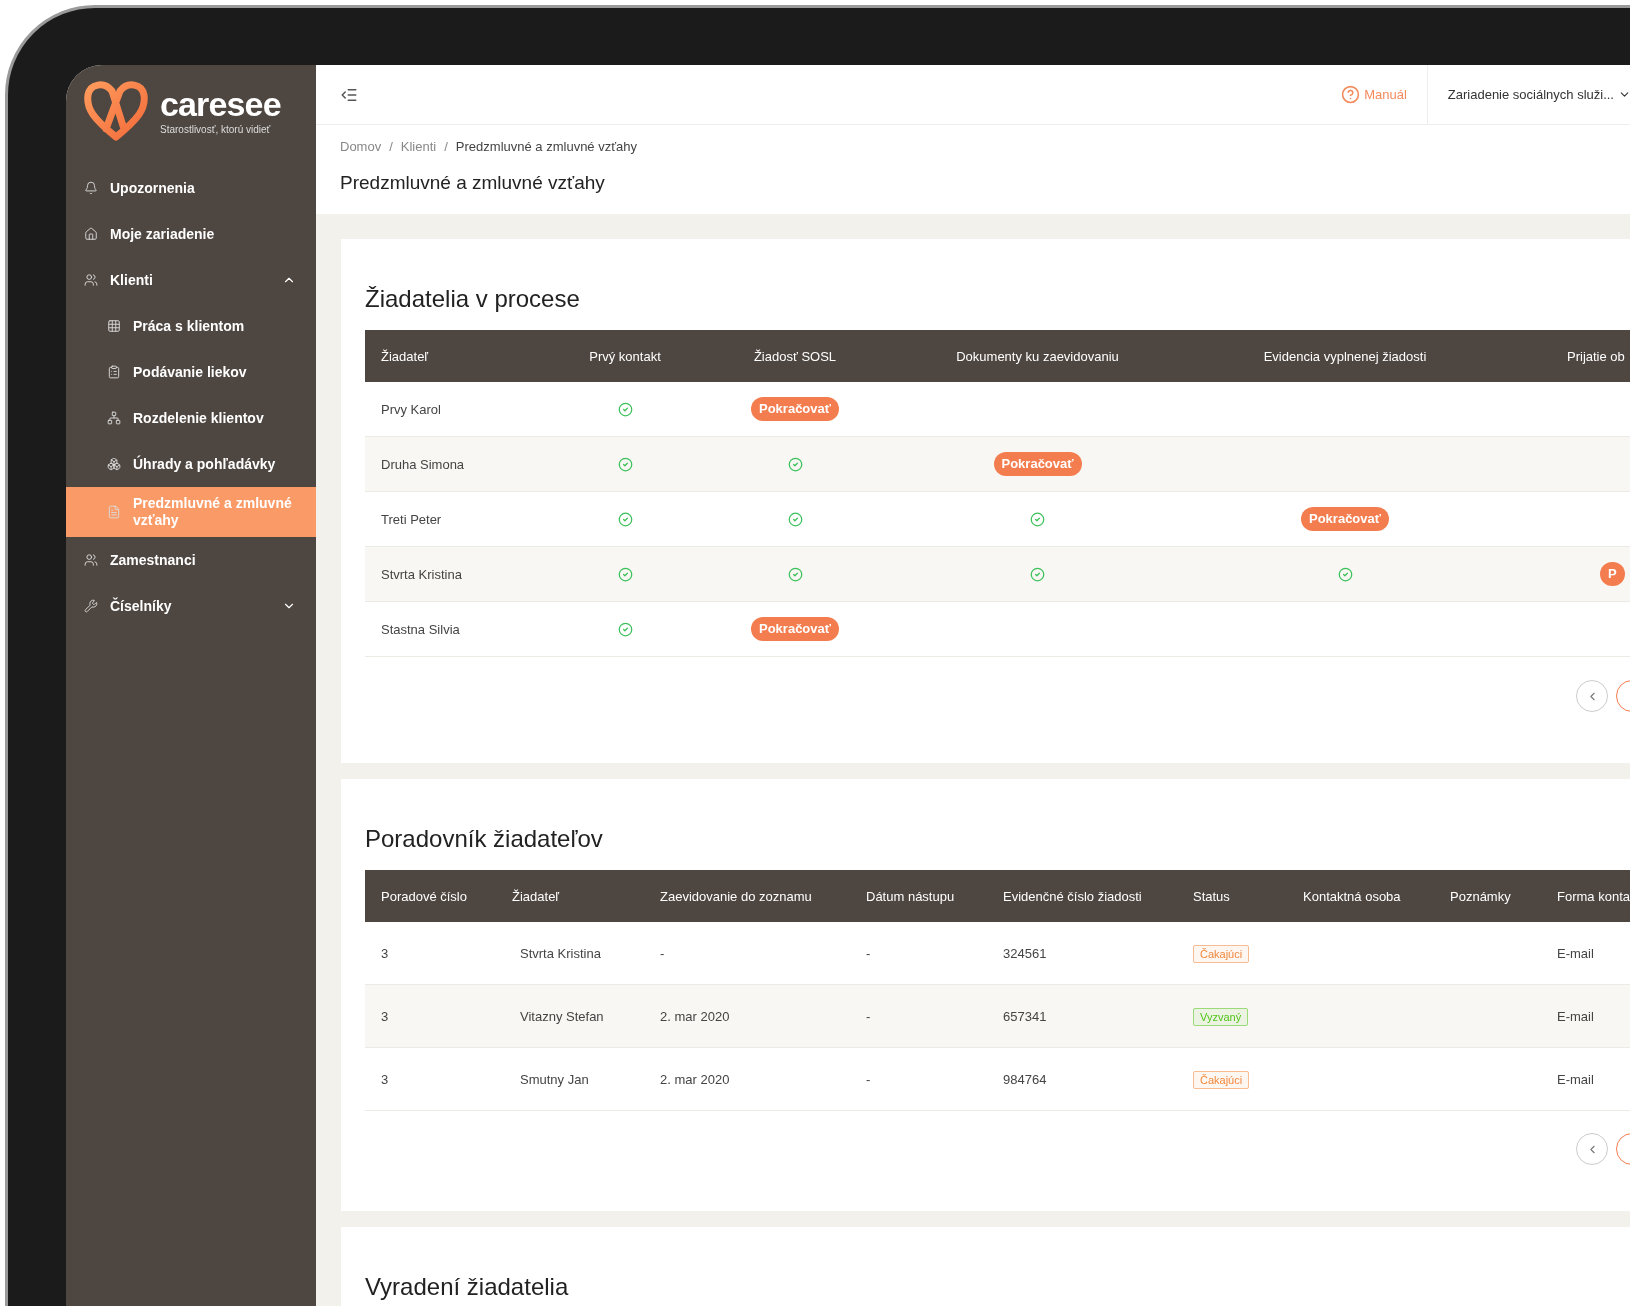 The image size is (1630, 1306). Describe the element at coordinates (473, 182) in the screenshot. I see `page-title: Predzmluvné a zmluvné vzťahy` at that location.